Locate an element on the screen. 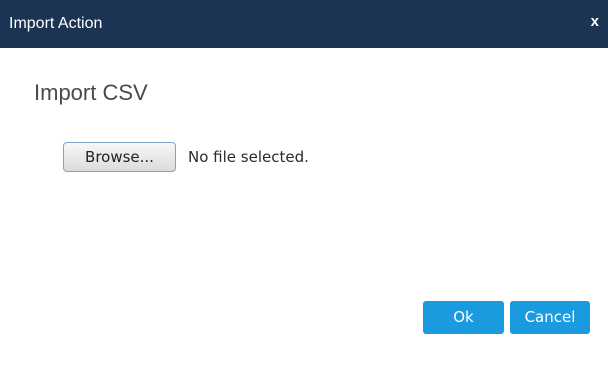  close-icon: x is located at coordinates (595, 22).